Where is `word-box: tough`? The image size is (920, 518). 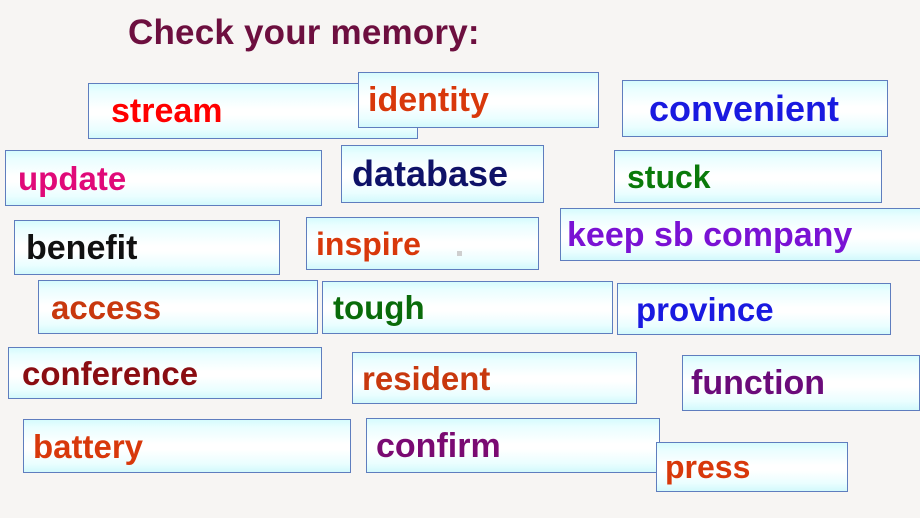
word-box: tough is located at coordinates (467, 307).